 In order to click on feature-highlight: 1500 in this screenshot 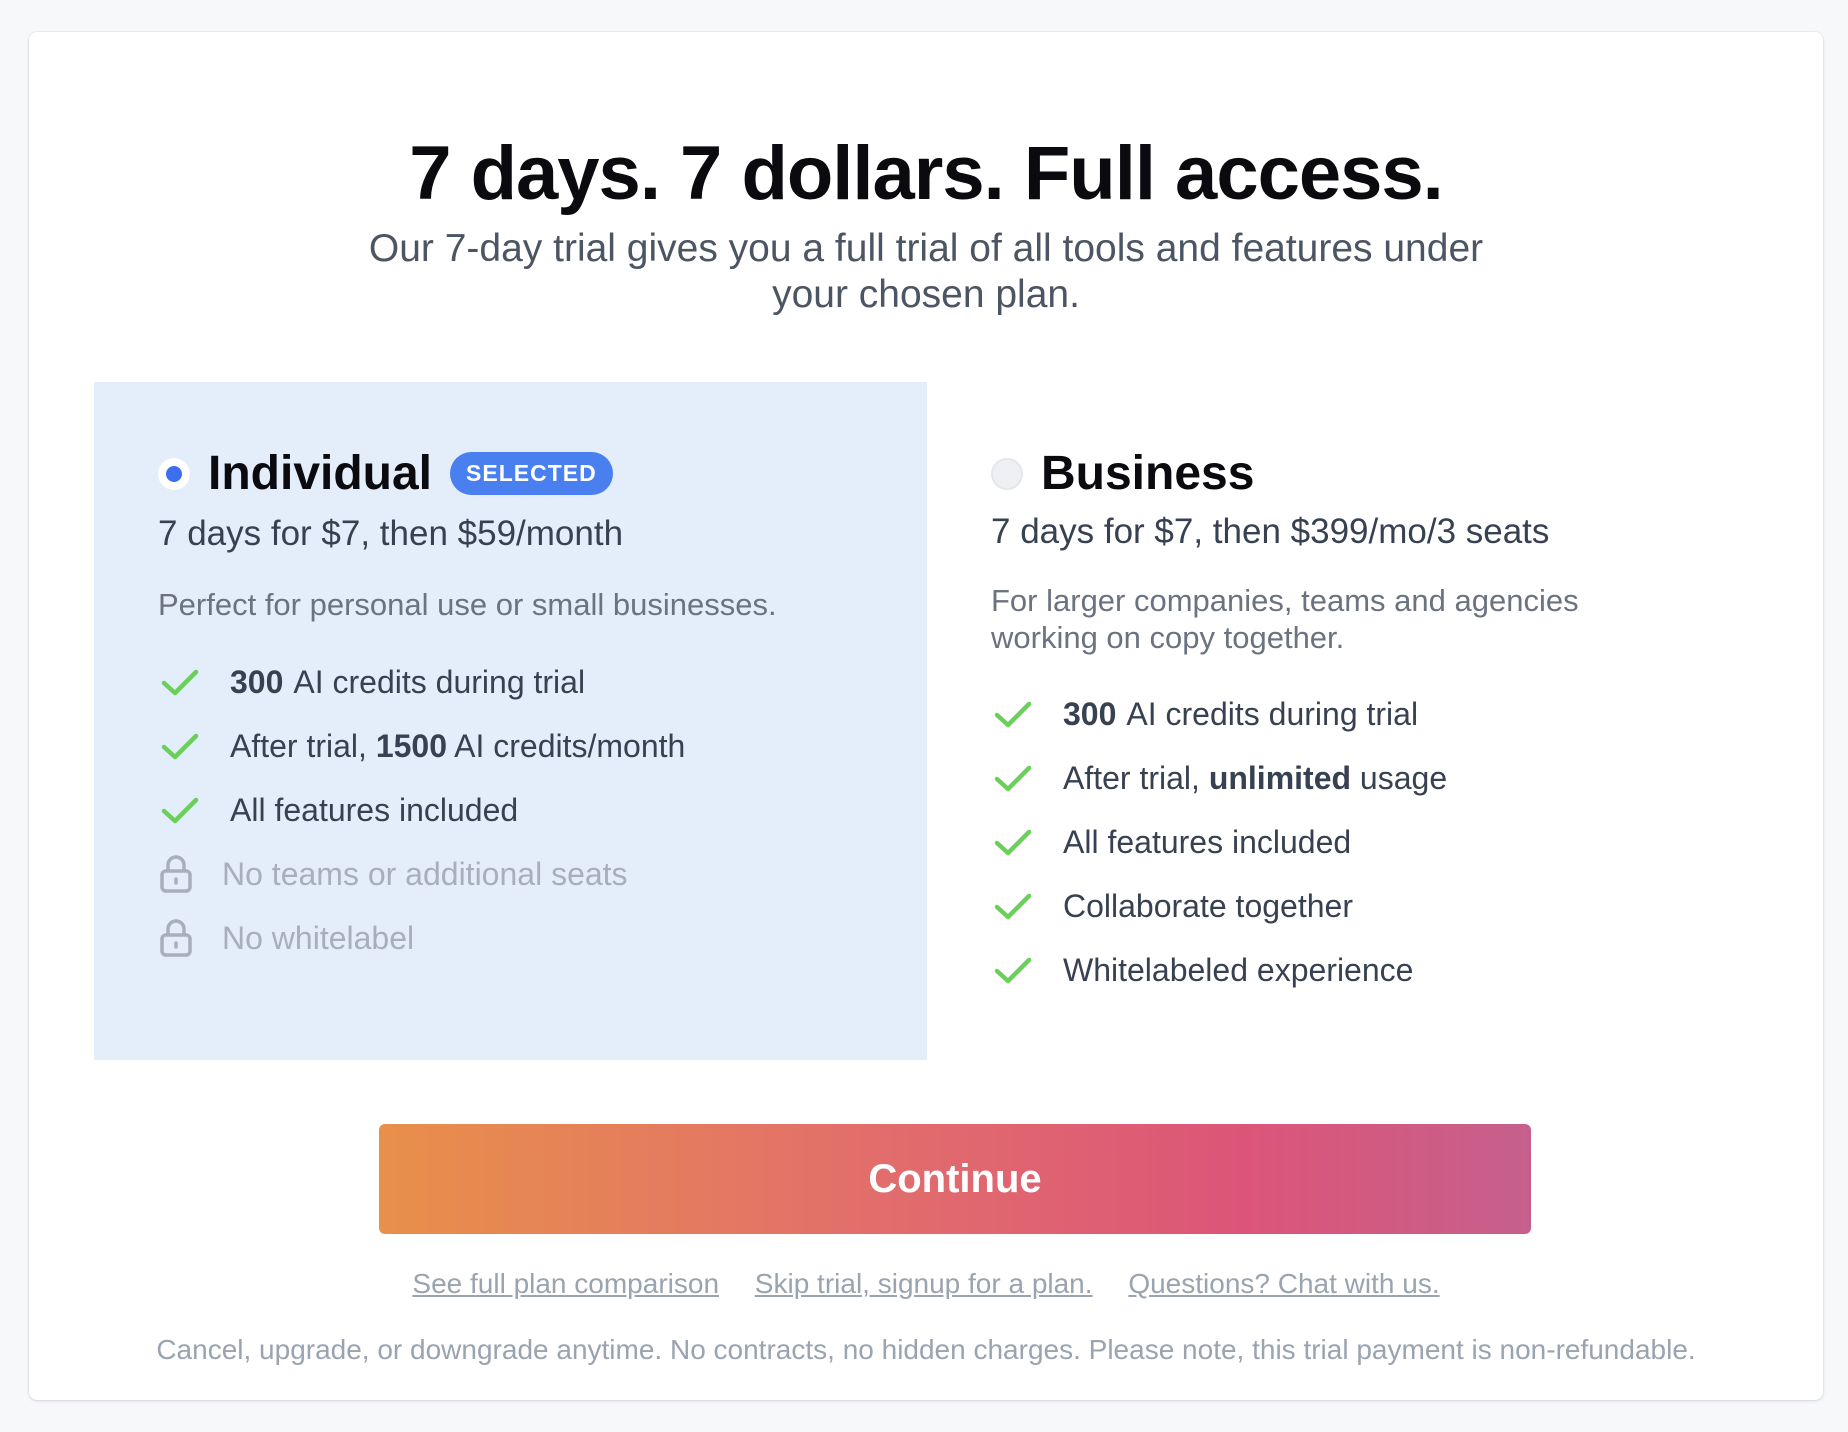, I will do `click(411, 745)`.